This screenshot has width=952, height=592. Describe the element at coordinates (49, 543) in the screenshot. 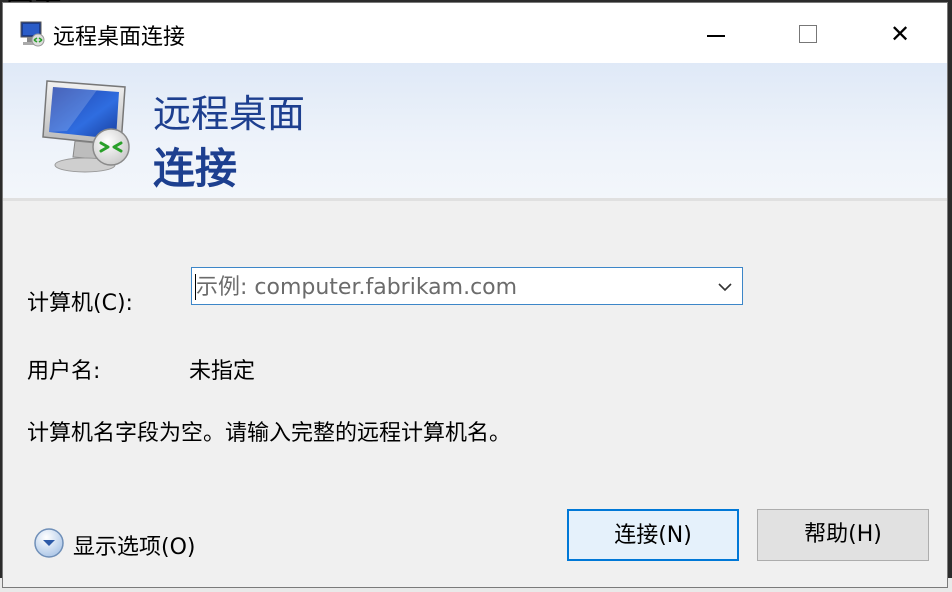

I see `expand-circle-icon` at that location.